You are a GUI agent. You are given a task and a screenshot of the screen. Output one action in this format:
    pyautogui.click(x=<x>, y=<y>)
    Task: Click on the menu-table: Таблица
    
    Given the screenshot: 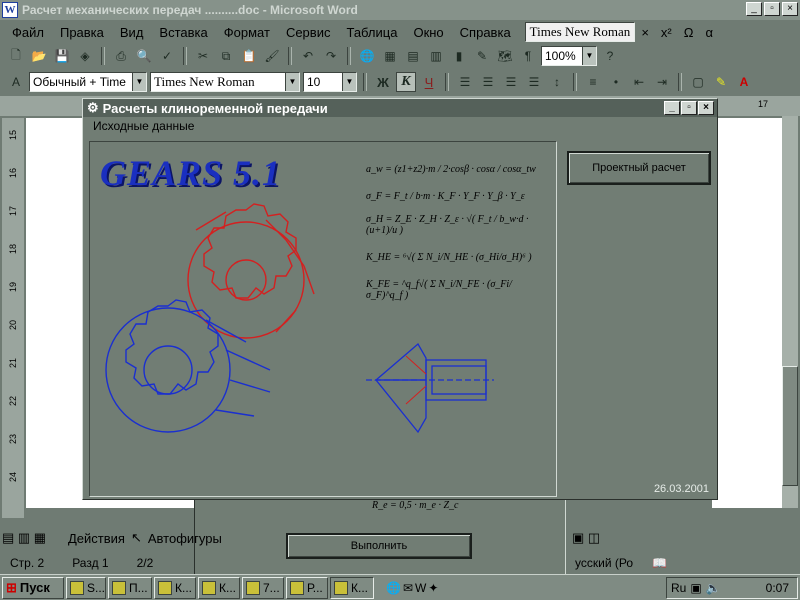 What is the action you would take?
    pyautogui.click(x=371, y=32)
    